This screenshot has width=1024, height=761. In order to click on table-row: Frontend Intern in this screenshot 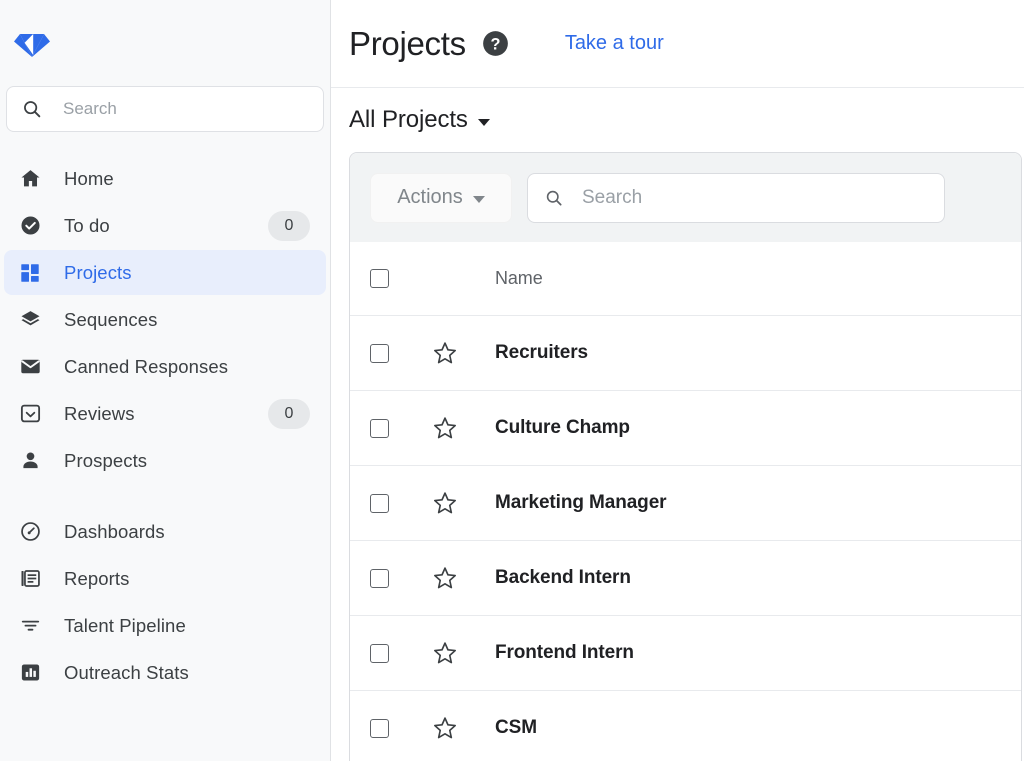, I will do `click(685, 653)`.